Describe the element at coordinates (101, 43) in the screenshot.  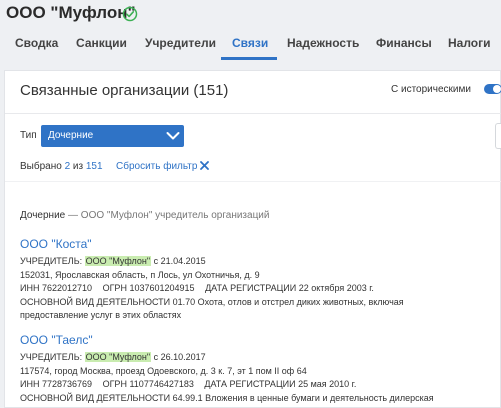
I see `tab-sanctions: Санкции` at that location.